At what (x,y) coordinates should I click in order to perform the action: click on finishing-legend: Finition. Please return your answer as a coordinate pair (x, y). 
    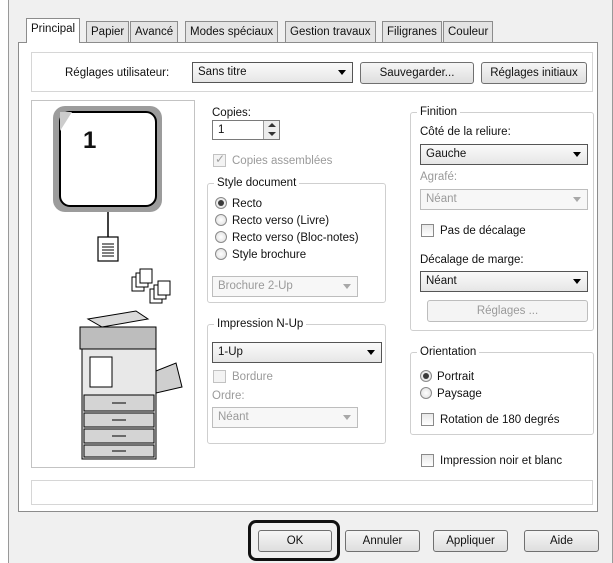
    Looking at the image, I should click on (439, 112).